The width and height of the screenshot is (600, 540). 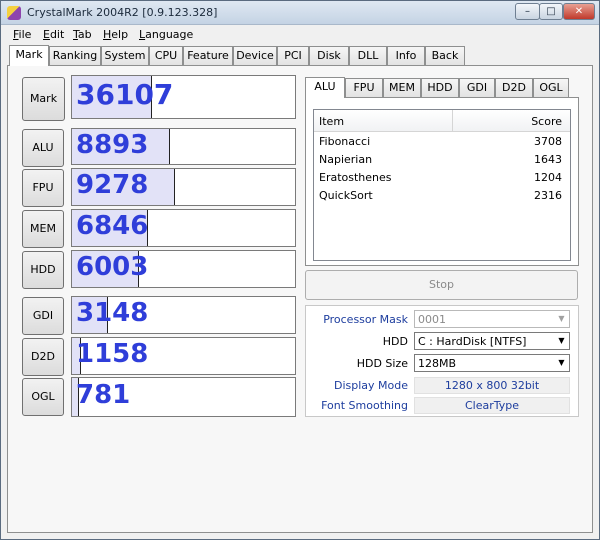 I want to click on mem-score: 6846, so click(x=112, y=226).